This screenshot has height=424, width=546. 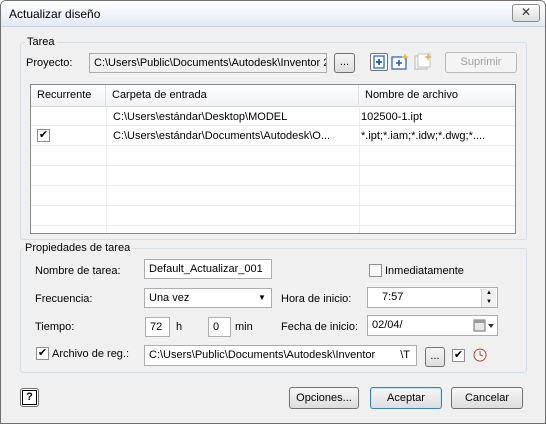 What do you see at coordinates (78, 271) in the screenshot?
I see `task-name-label: Nombre de tarea:` at bounding box center [78, 271].